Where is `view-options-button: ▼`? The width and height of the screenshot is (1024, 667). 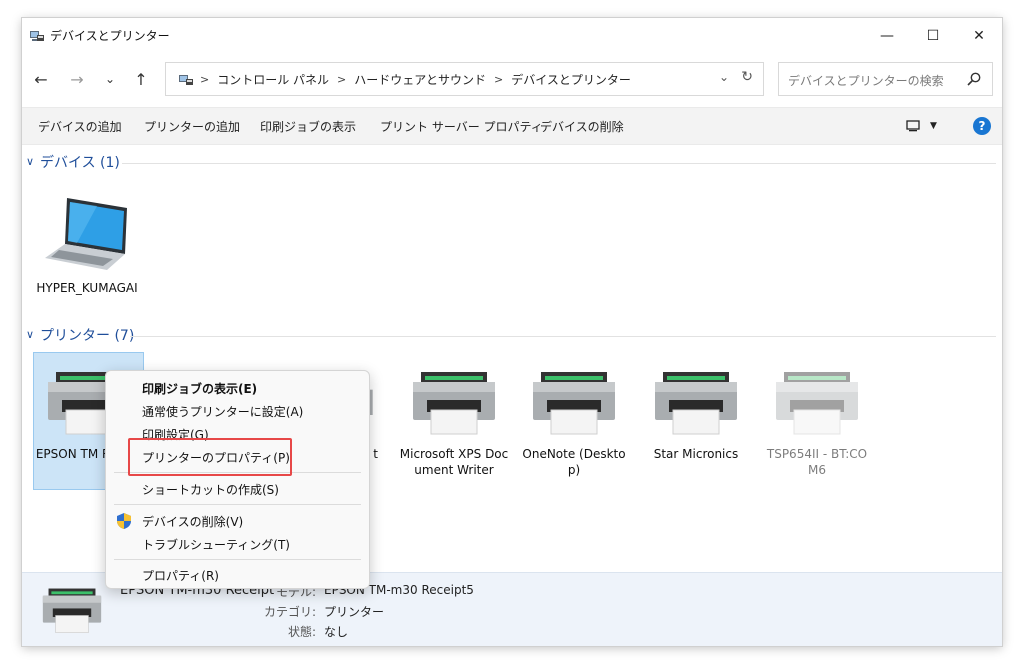 view-options-button: ▼ is located at coordinates (926, 126).